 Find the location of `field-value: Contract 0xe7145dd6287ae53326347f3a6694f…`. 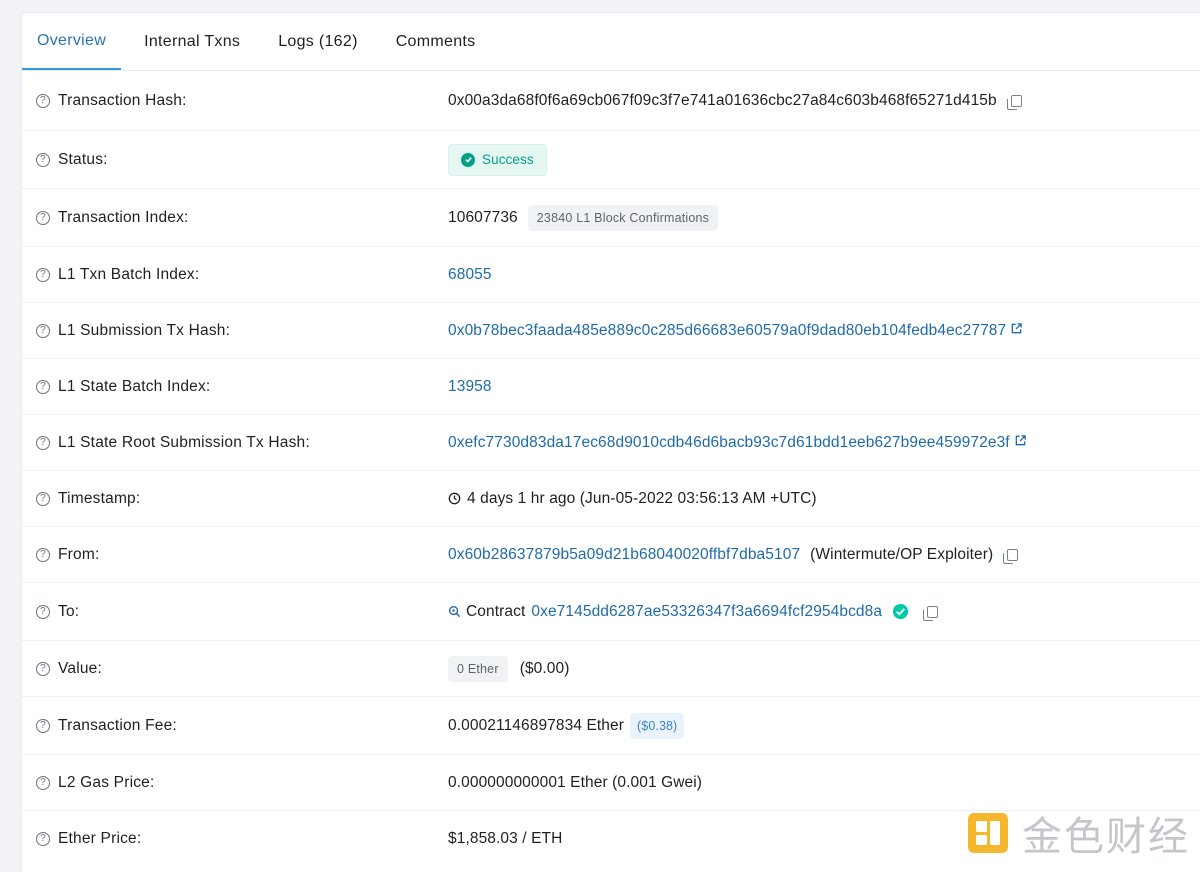

field-value: Contract 0xe7145dd6287ae53326347f3a6694f… is located at coordinates (693, 612).